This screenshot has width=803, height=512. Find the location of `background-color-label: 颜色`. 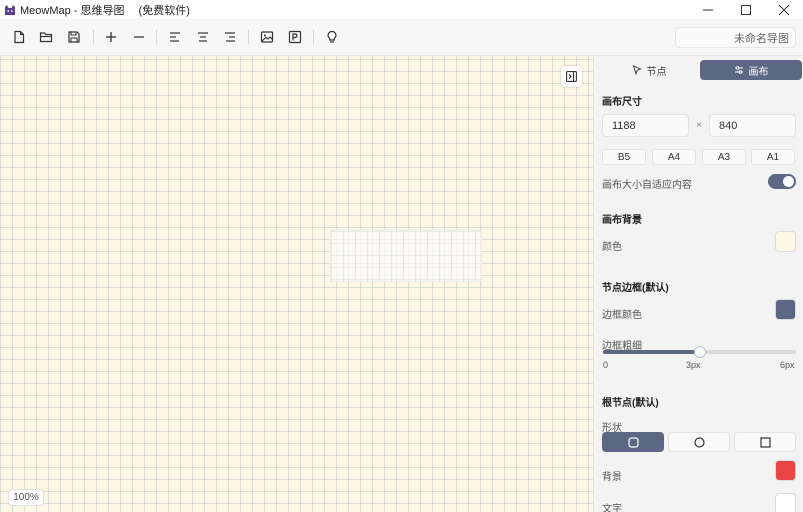

background-color-label: 颜色 is located at coordinates (612, 247).